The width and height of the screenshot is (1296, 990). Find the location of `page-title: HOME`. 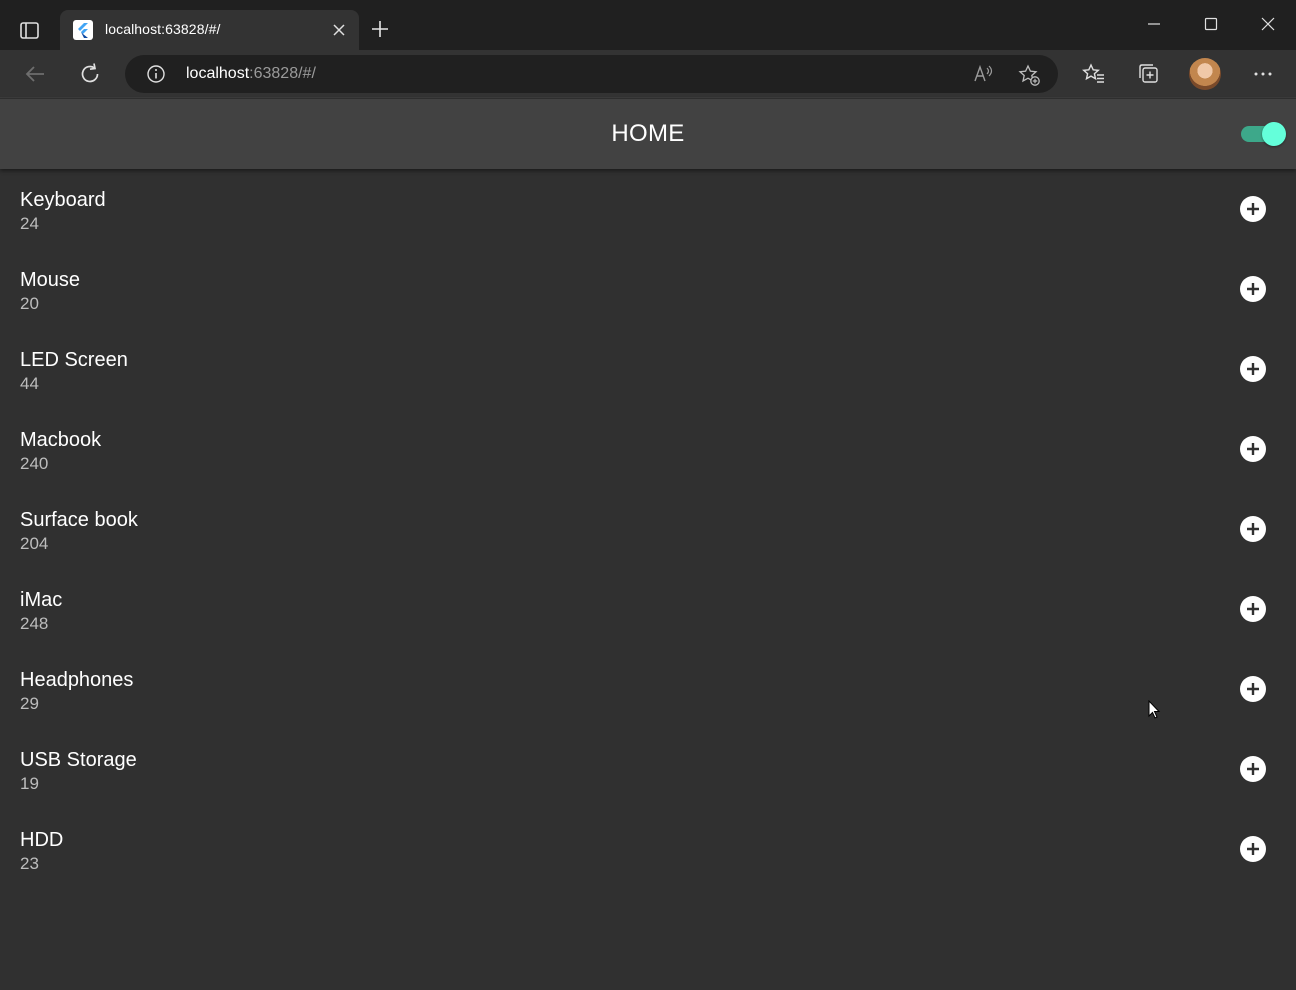

page-title: HOME is located at coordinates (648, 133).